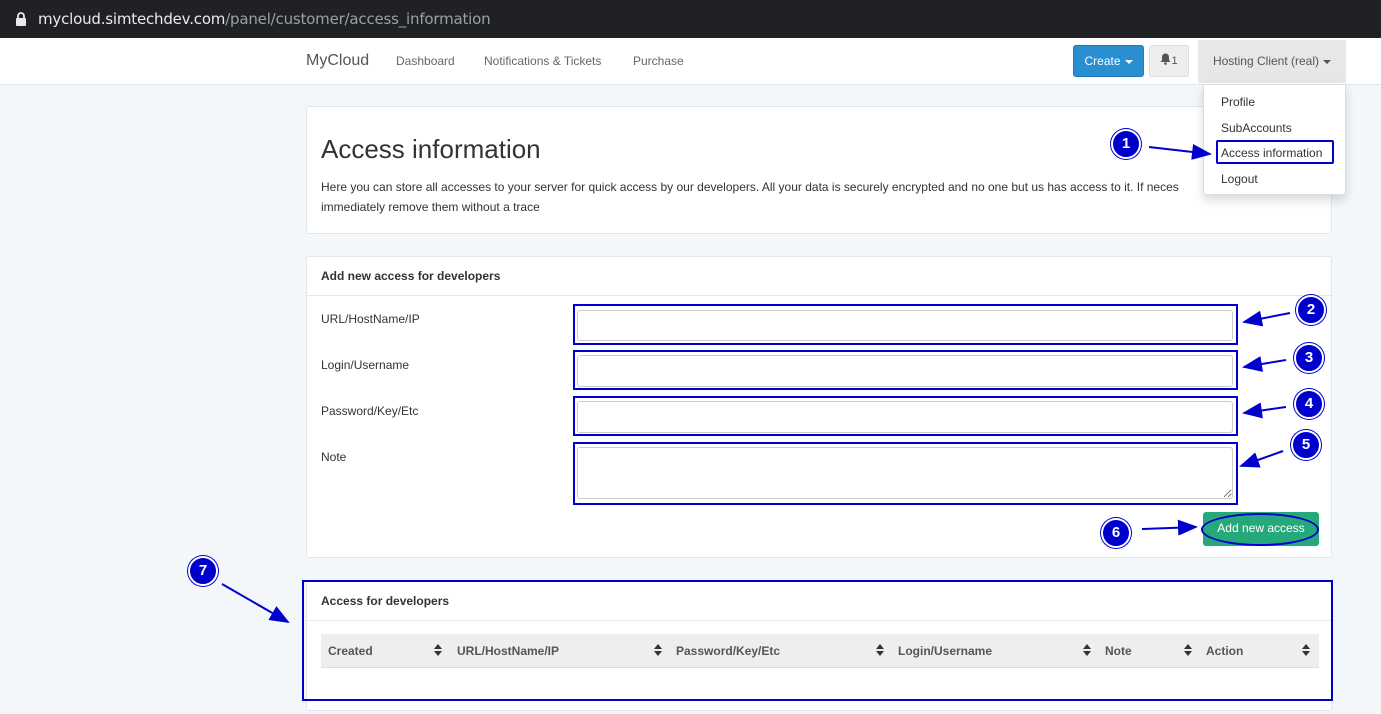 This screenshot has height=714, width=1381. Describe the element at coordinates (1126, 144) in the screenshot. I see `annotation-marker-1: 1` at that location.